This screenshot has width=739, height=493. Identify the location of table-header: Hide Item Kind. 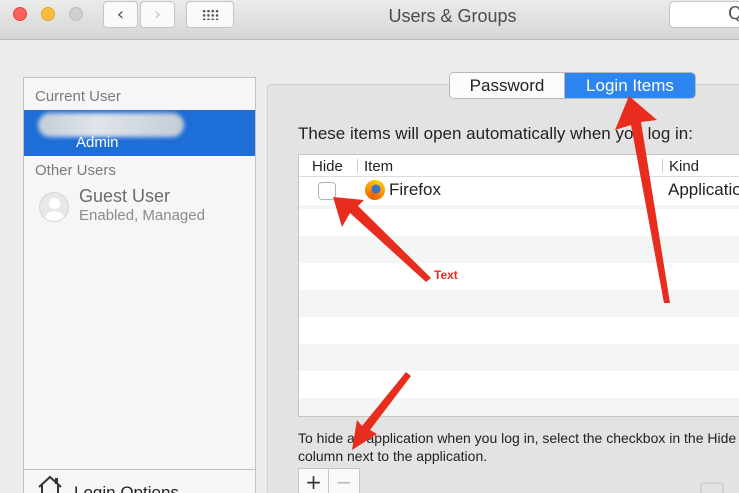
(519, 166).